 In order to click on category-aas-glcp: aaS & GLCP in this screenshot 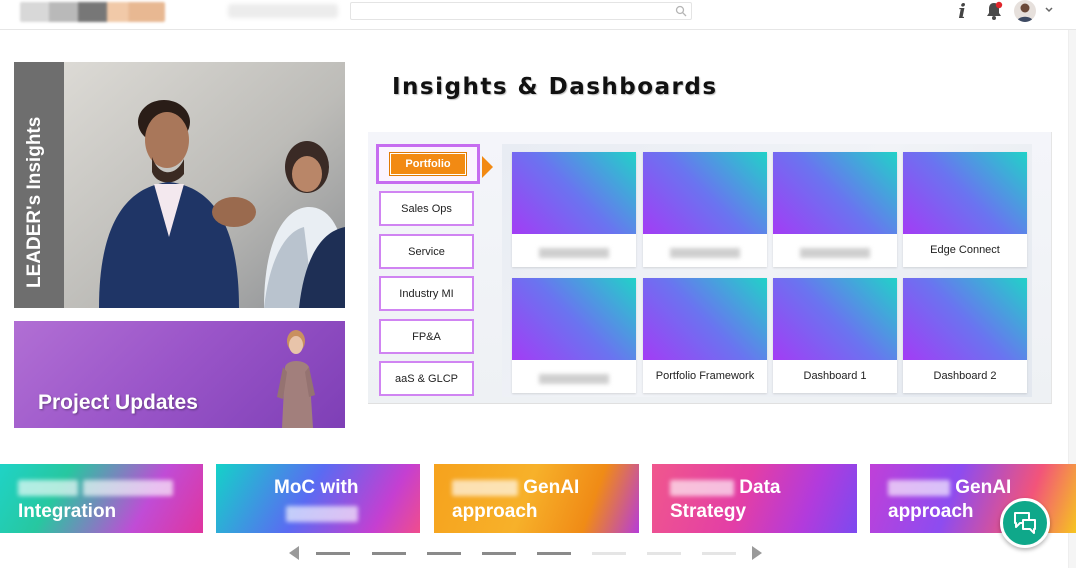, I will do `click(426, 378)`.